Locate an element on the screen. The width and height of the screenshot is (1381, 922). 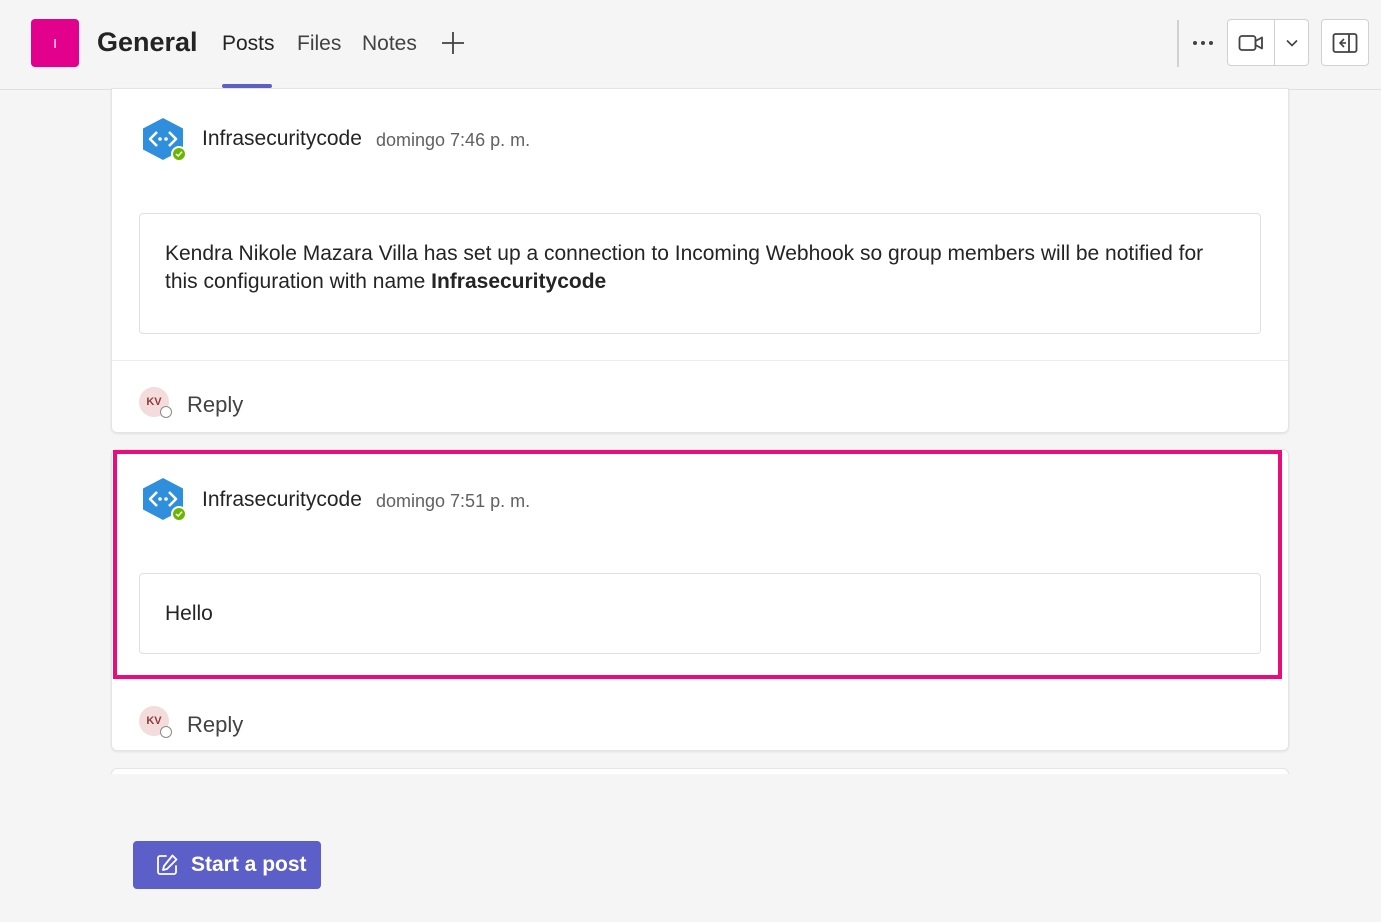
video-camera-icon is located at coordinates (1250, 42).